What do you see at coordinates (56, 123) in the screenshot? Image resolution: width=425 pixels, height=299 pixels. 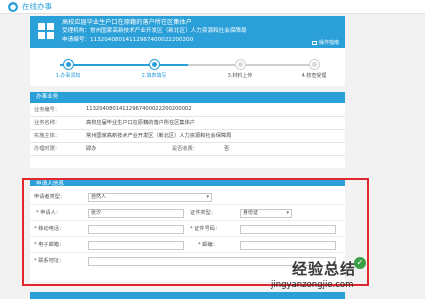 I see `row-key: 业务名称：` at bounding box center [56, 123].